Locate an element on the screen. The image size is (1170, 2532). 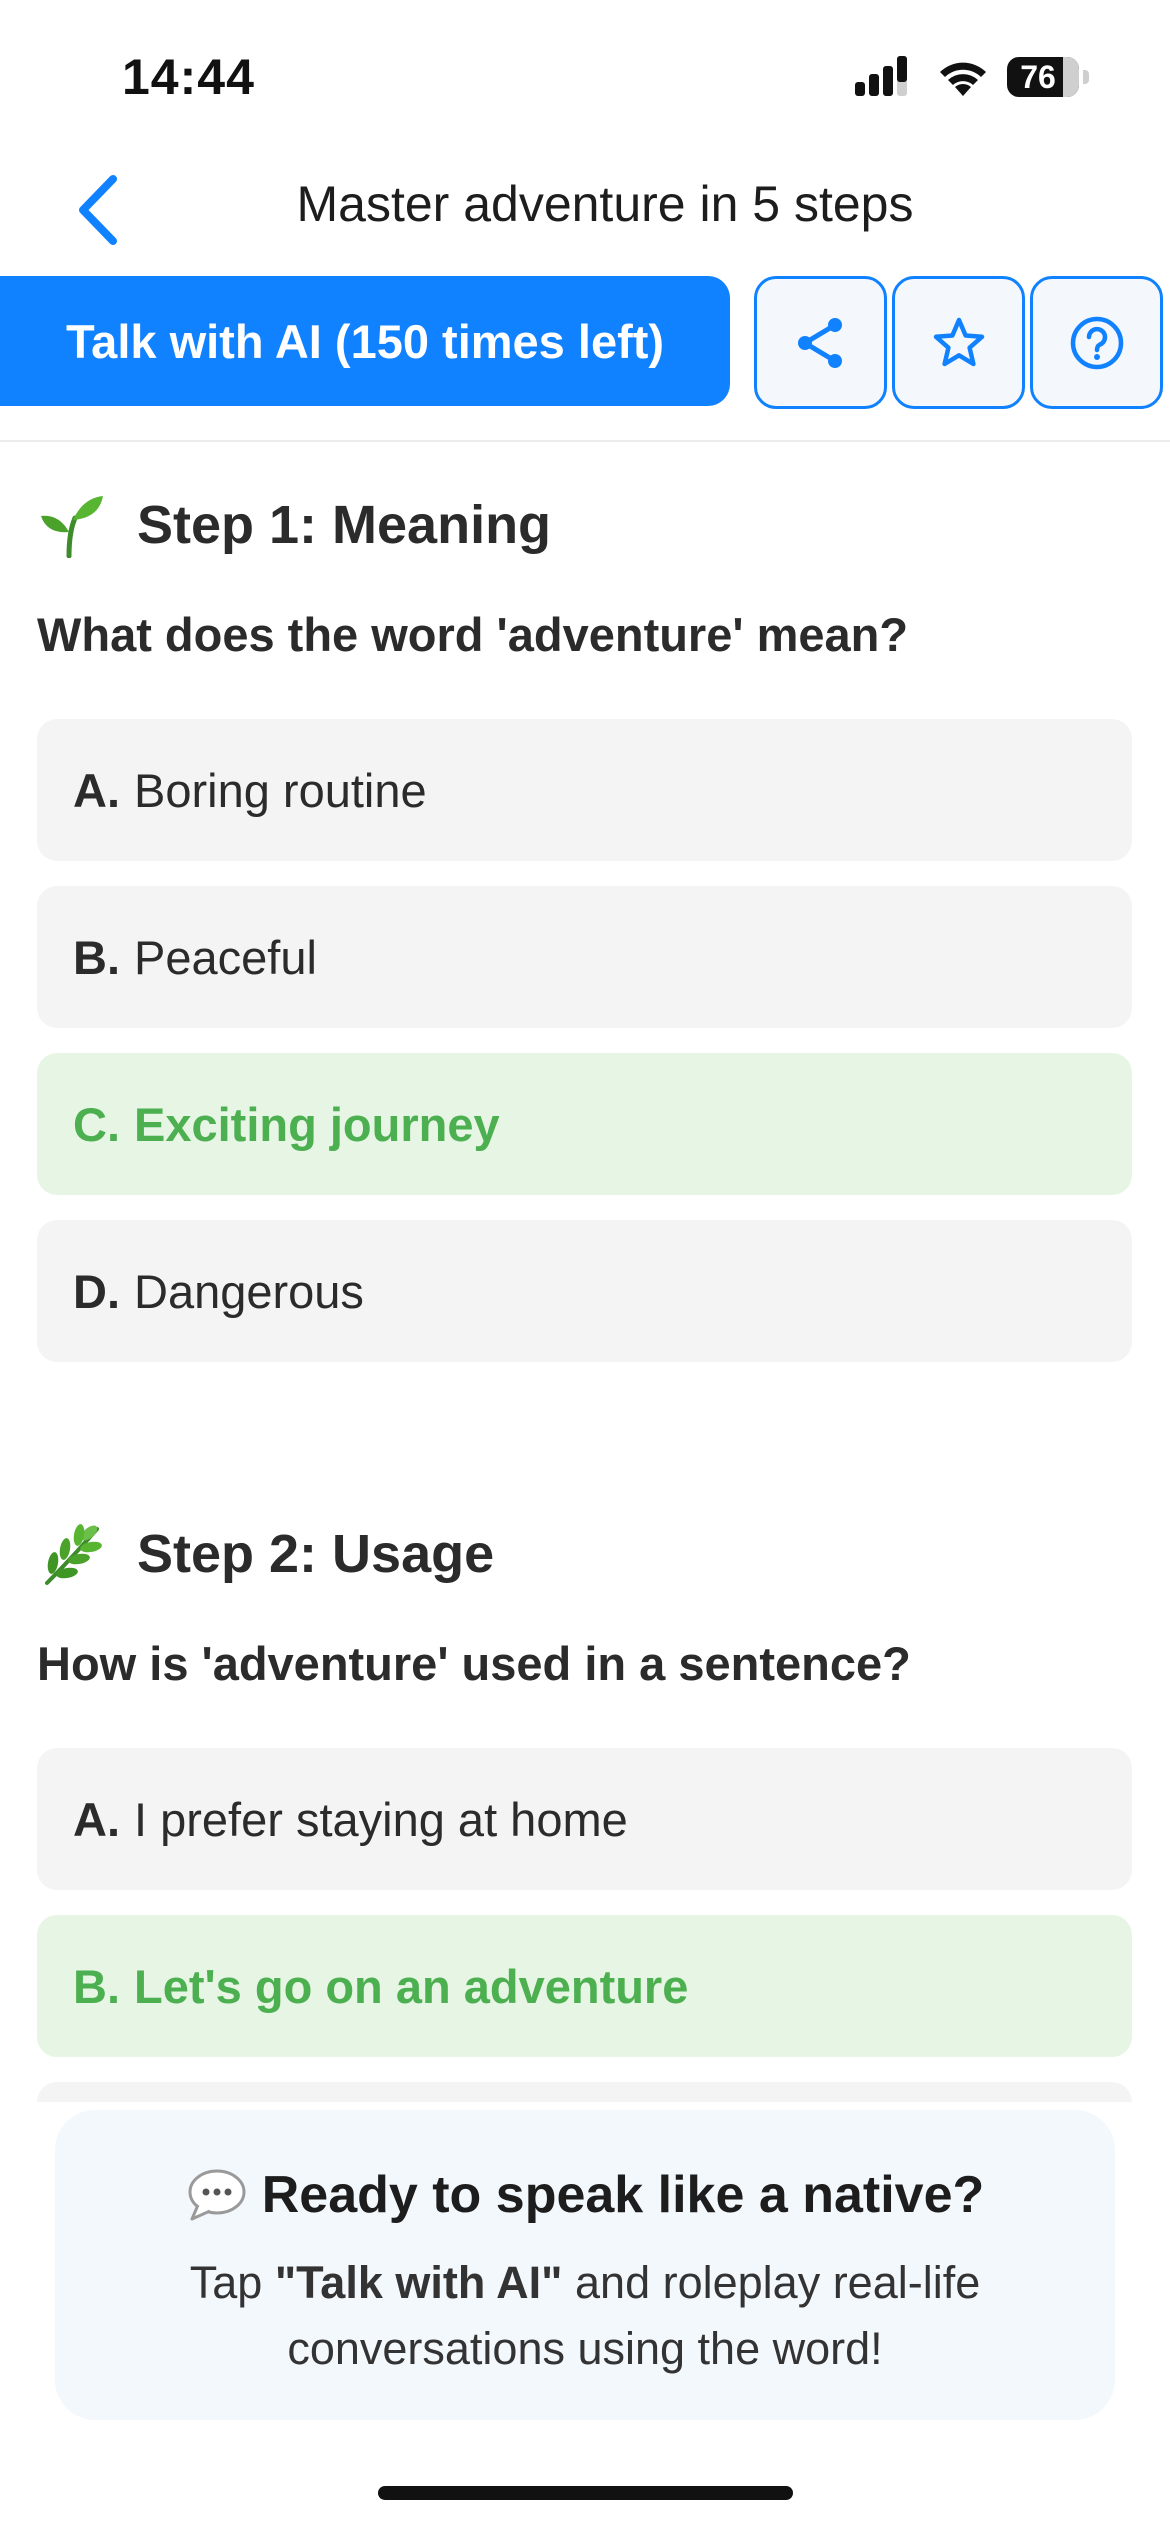
seedling-icon is located at coordinates (72, 525).